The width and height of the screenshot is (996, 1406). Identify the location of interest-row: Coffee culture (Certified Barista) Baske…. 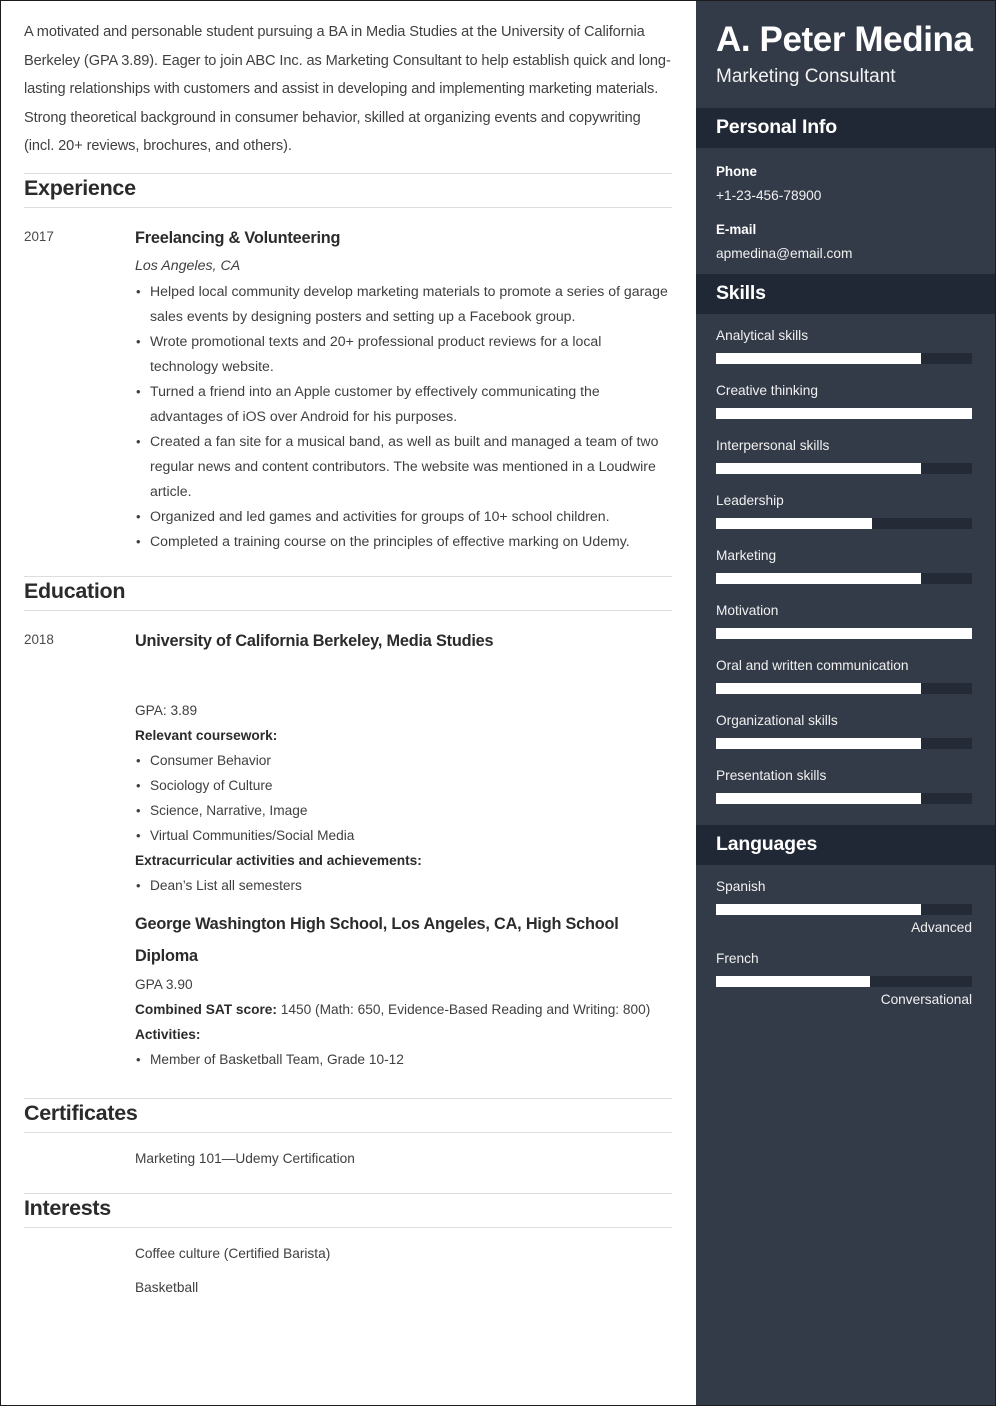
(348, 1264).